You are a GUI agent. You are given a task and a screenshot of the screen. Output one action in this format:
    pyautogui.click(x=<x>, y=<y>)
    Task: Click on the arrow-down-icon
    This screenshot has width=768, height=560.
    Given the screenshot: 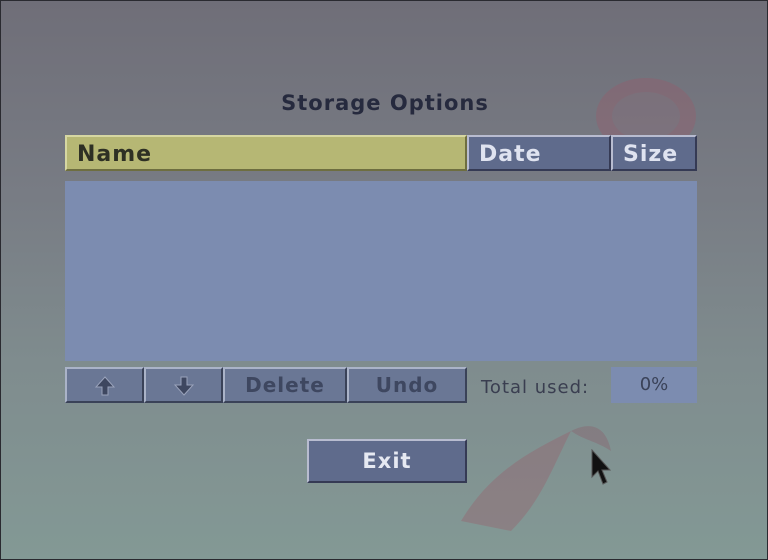 What is the action you would take?
    pyautogui.click(x=183, y=386)
    